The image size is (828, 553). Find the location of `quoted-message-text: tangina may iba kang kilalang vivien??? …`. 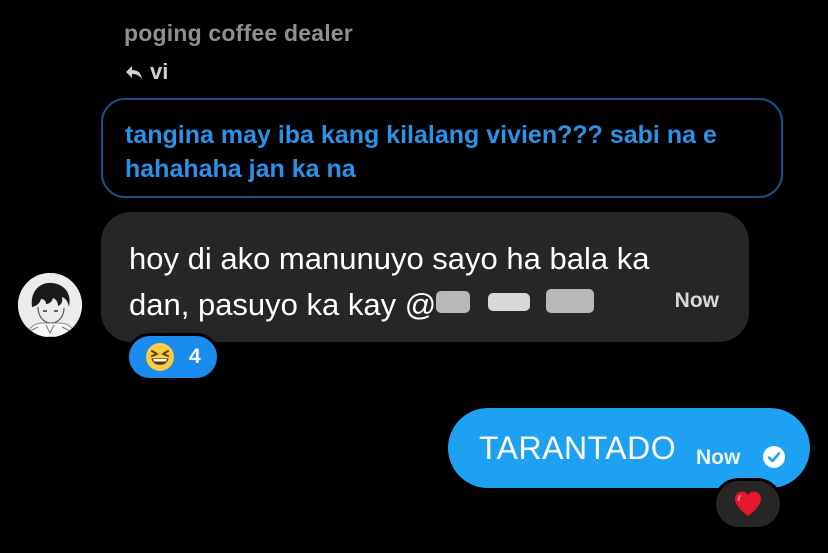

quoted-message-text: tangina may iba kang kilalang vivien??? … is located at coordinates (421, 152).